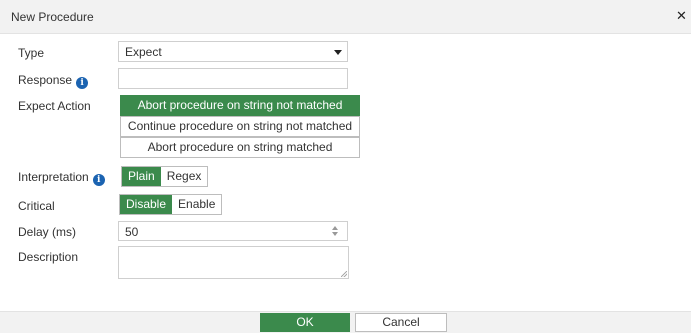 Image resolution: width=691 pixels, height=333 pixels. I want to click on dialog-titlebar: New Procedure ✕, so click(345, 17).